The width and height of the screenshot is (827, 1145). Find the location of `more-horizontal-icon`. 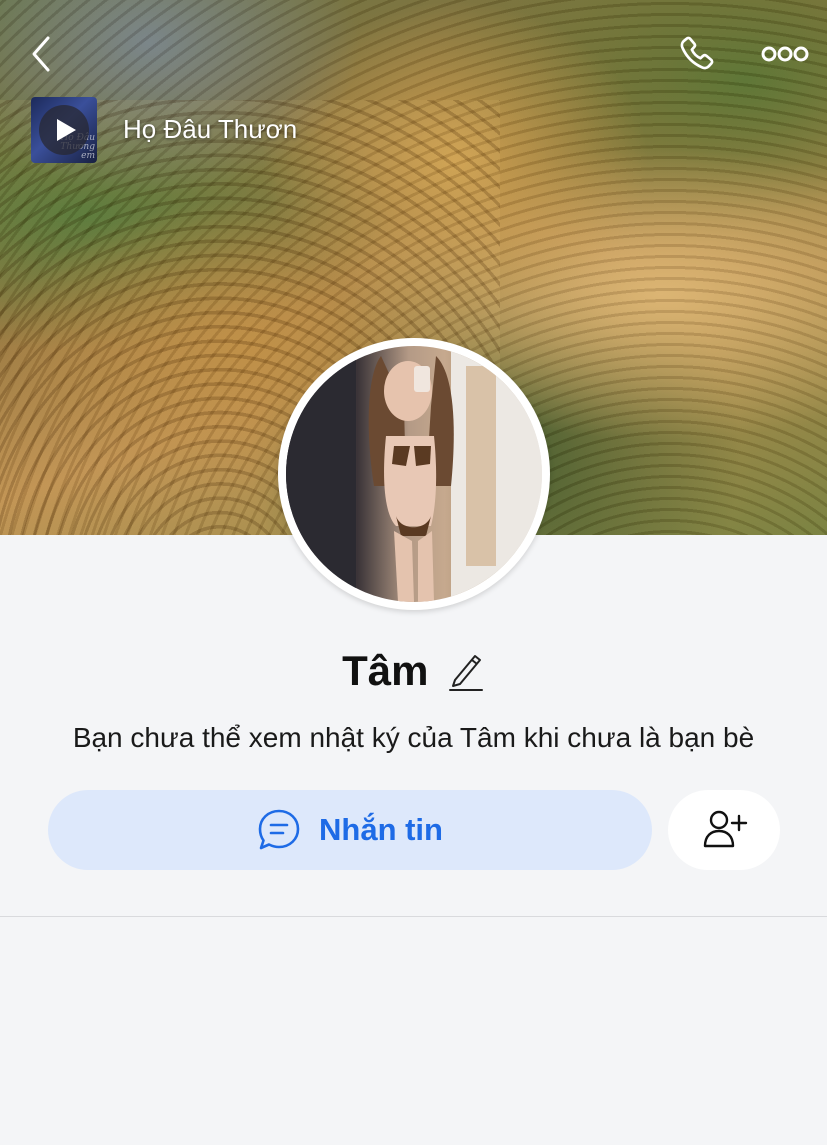

more-horizontal-icon is located at coordinates (785, 54).